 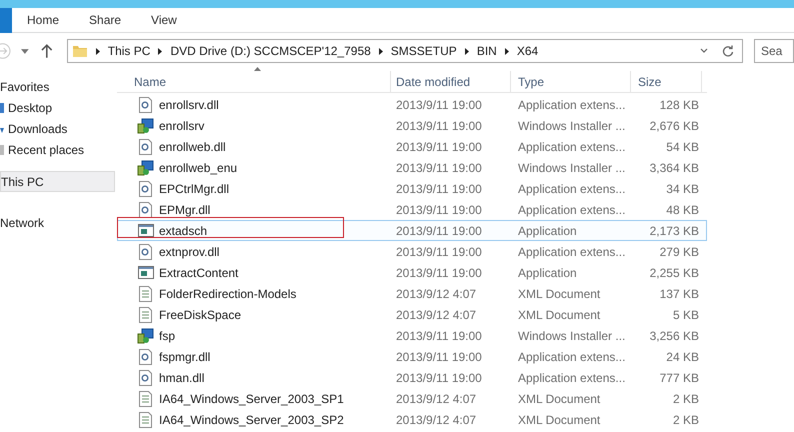 I want to click on file-row: EPMgr.dll 2013/9/11 19:00 Application extens... 48 KB, so click(x=412, y=209).